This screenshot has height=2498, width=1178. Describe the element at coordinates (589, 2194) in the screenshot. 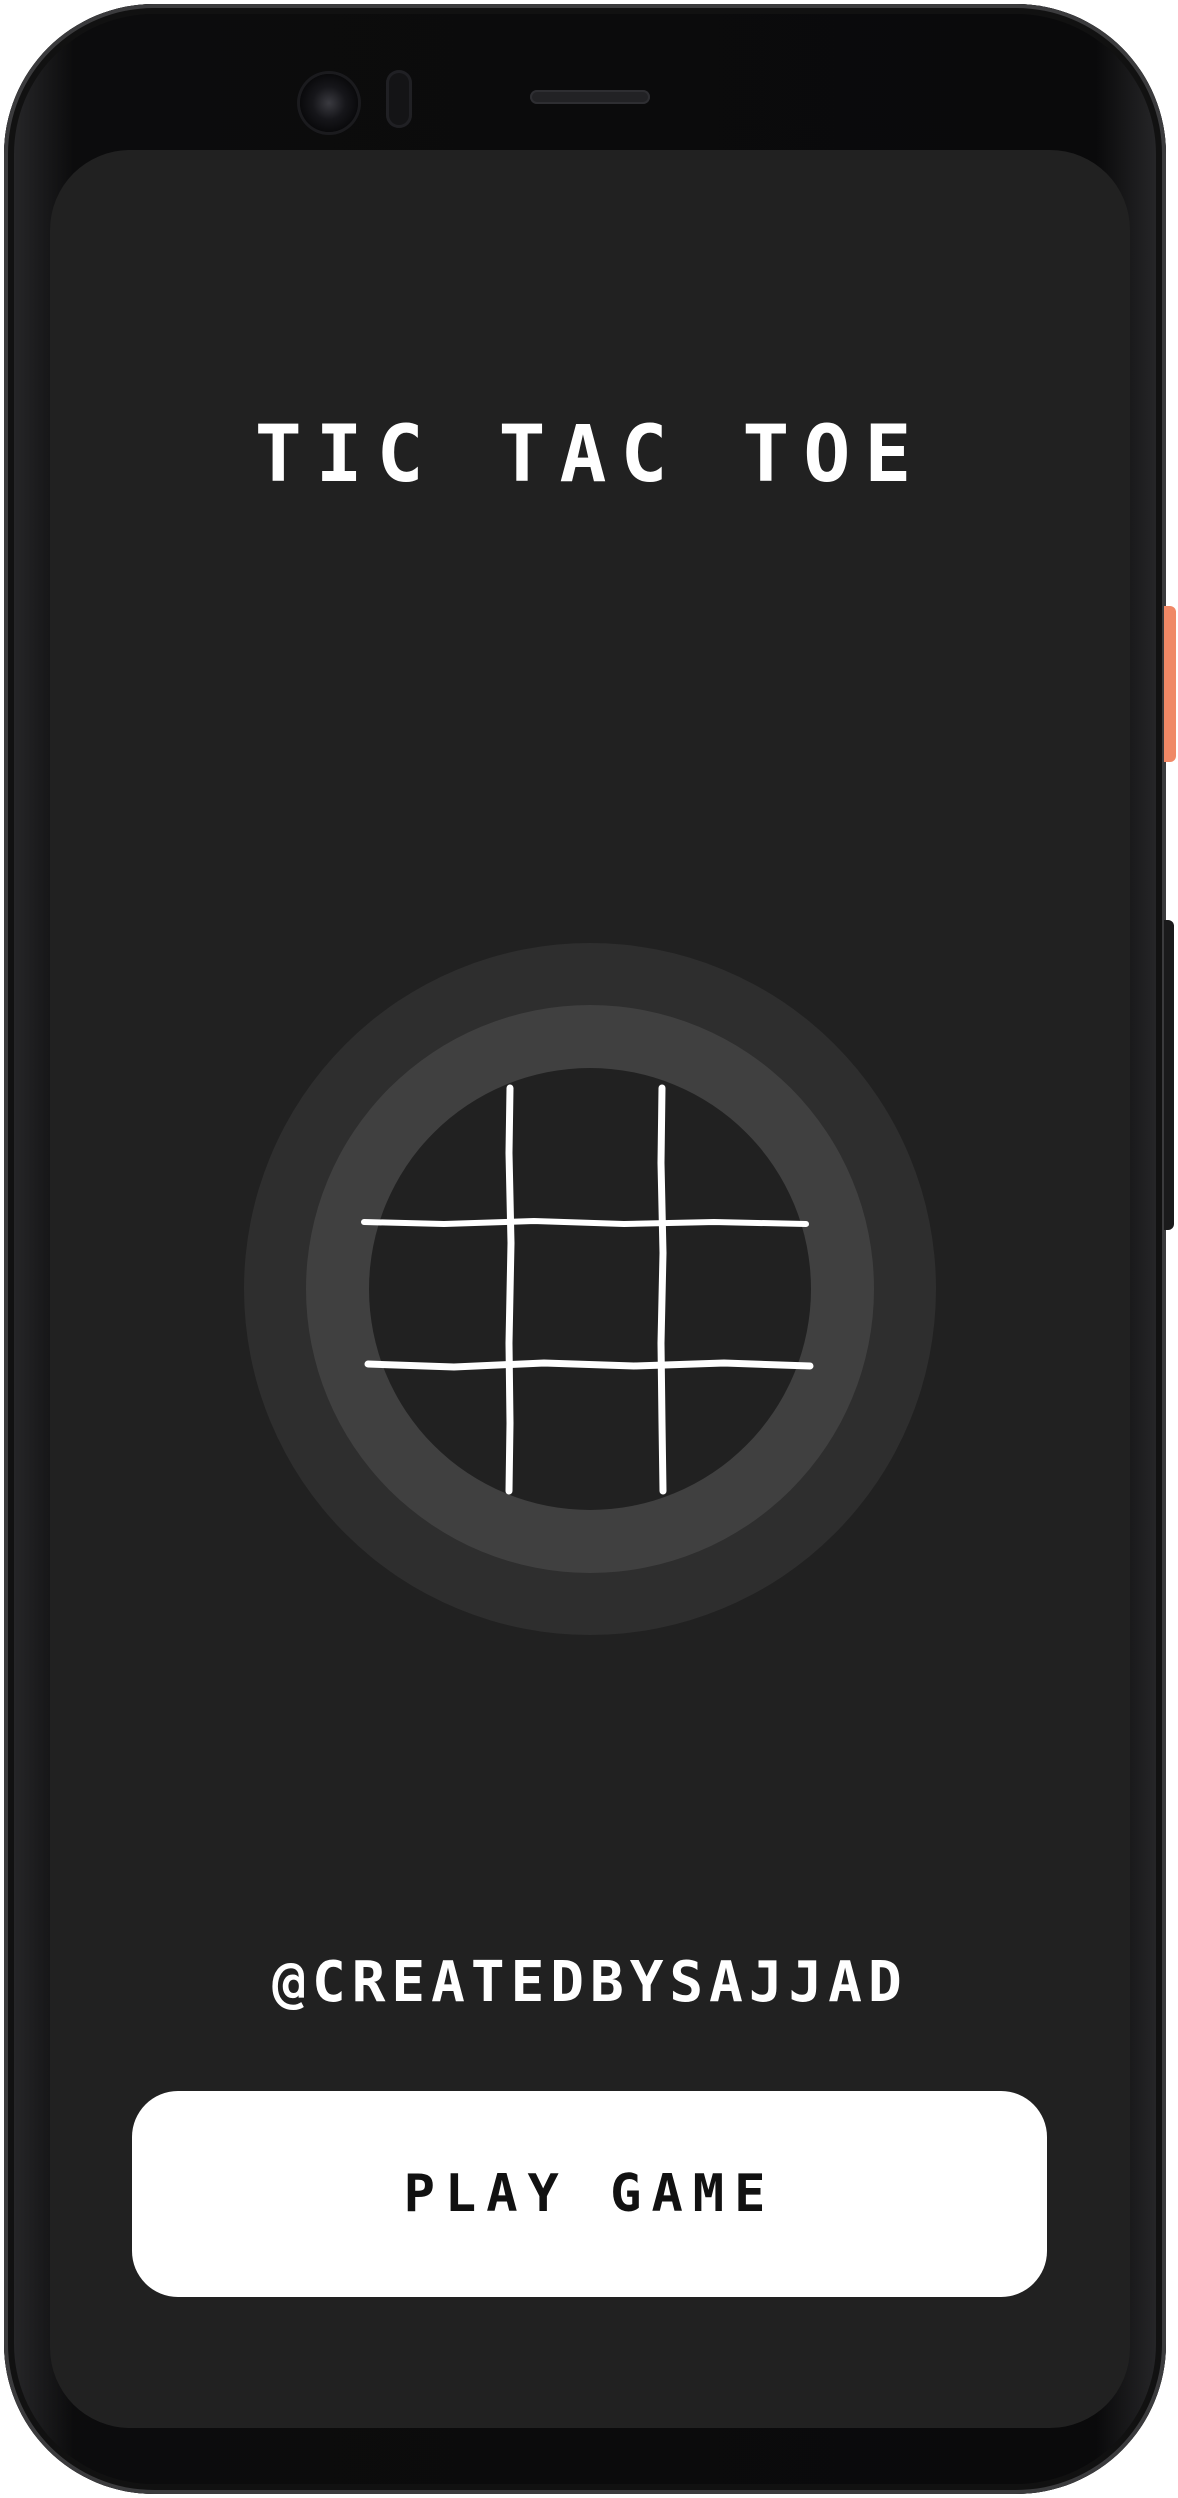

I see `play-game-button: PLAY GAME` at that location.